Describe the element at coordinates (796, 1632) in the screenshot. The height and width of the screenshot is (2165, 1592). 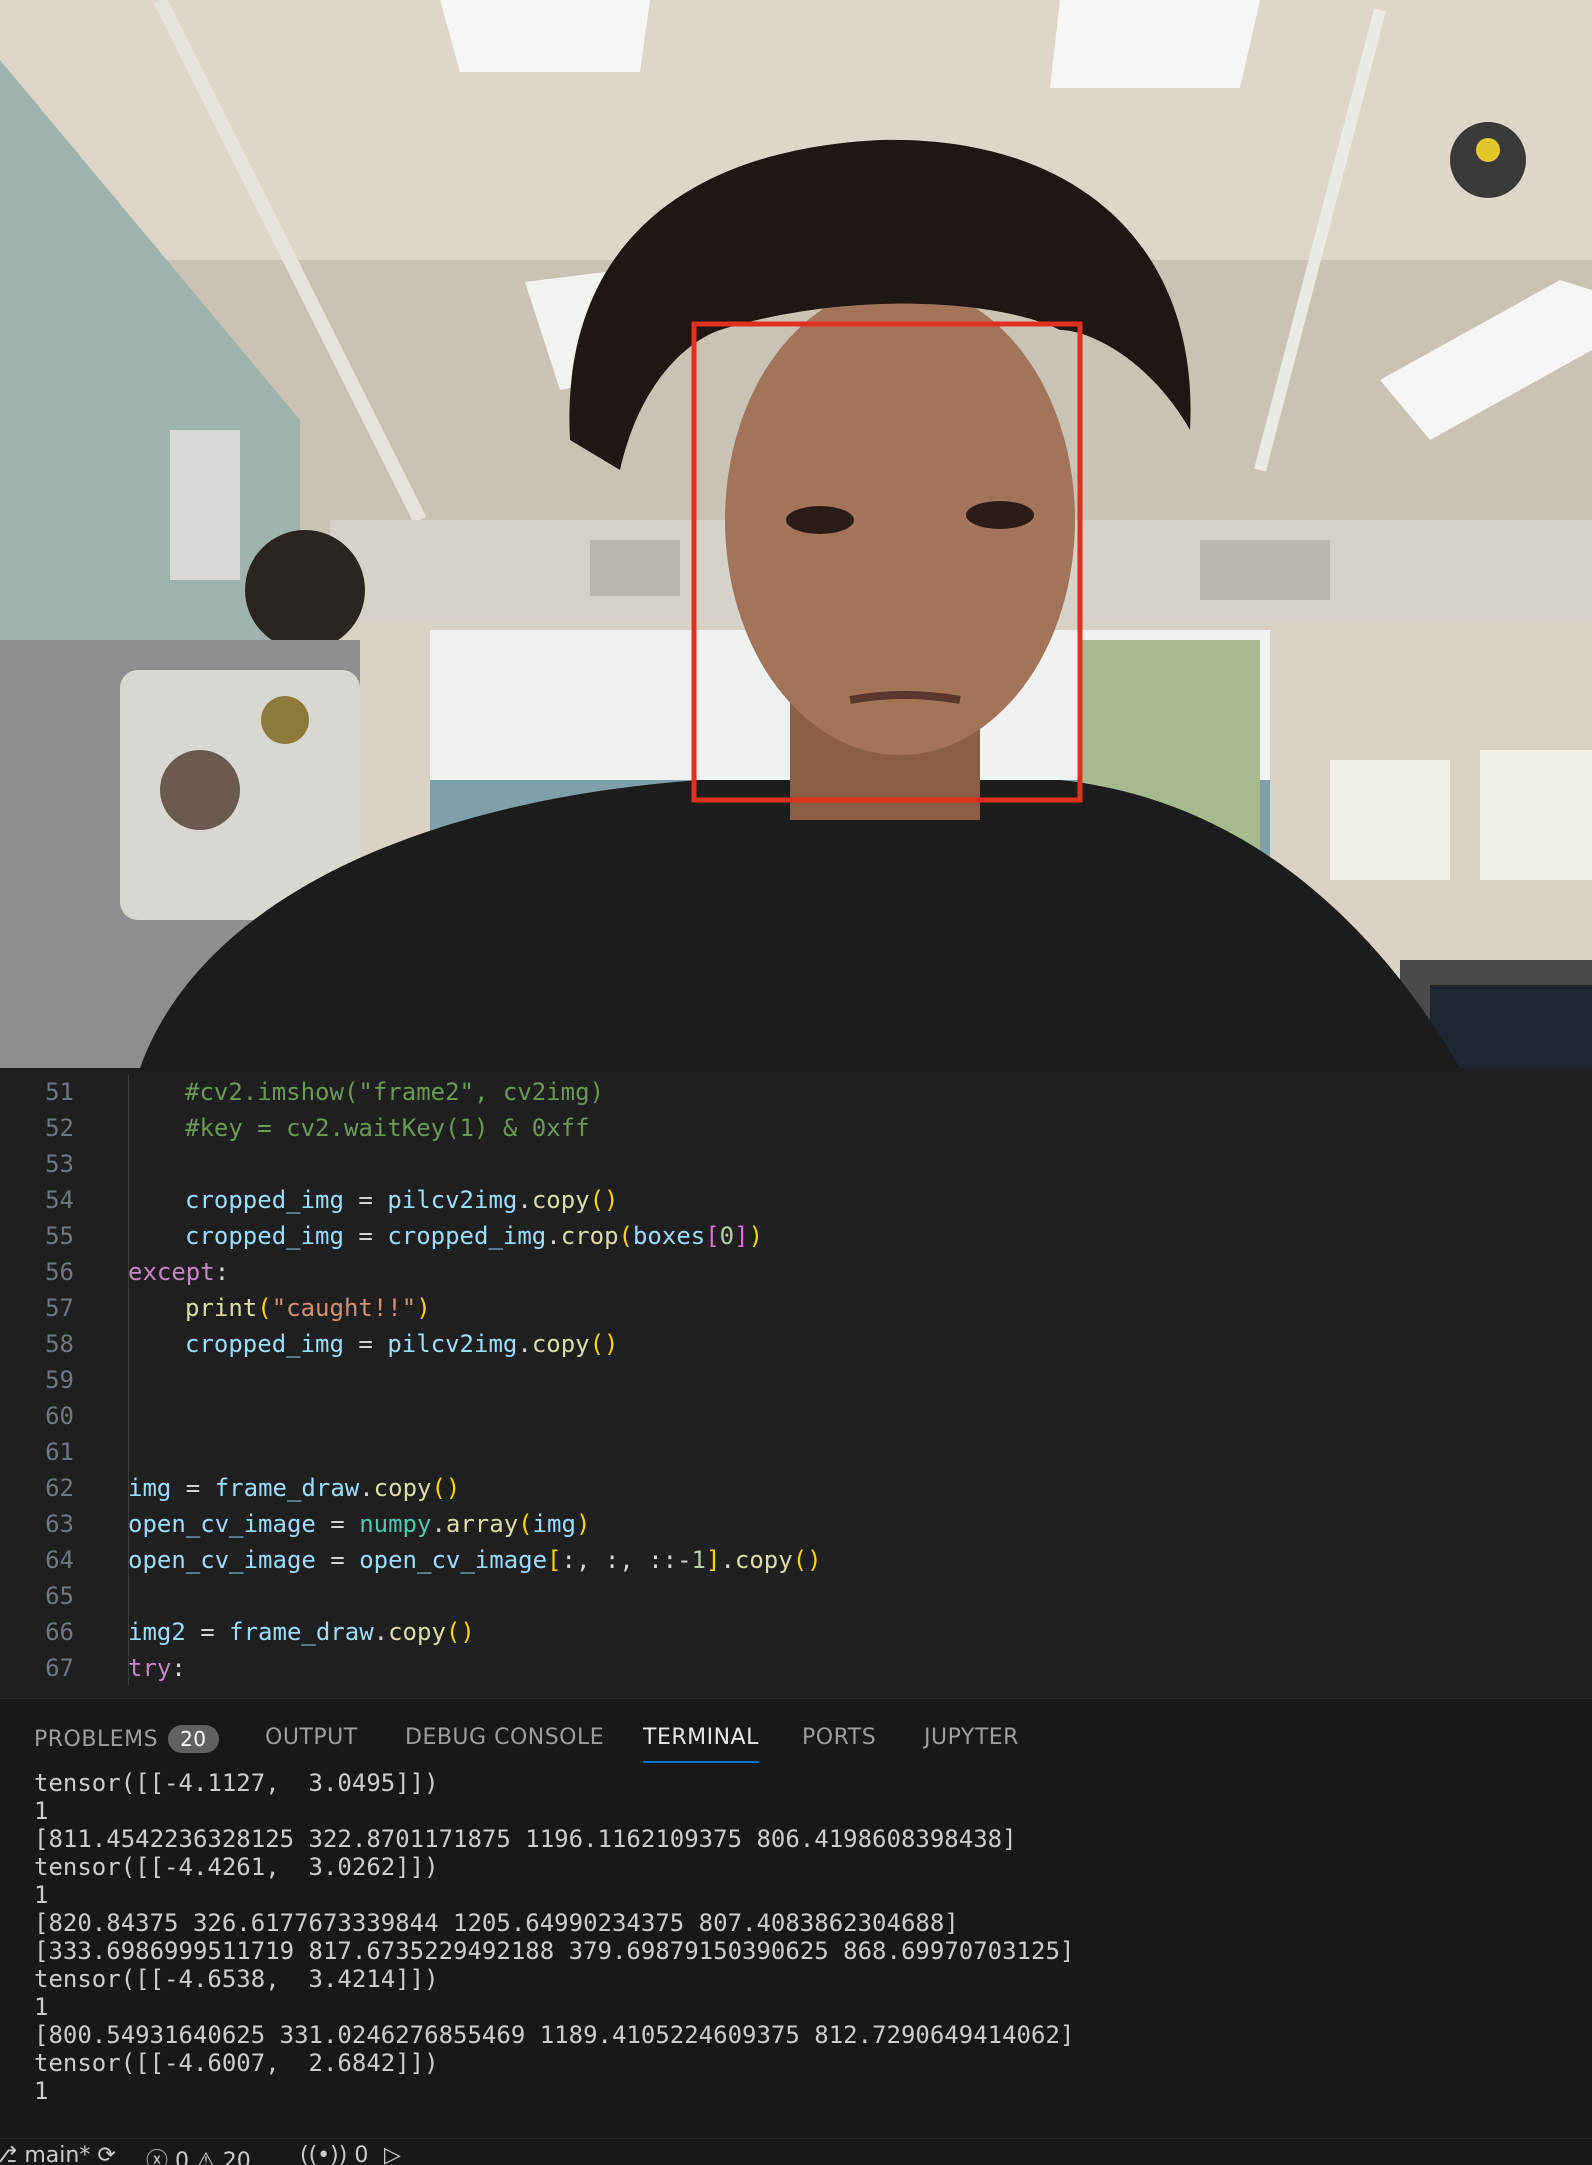
I see `code-line: 66 img2 = frame_draw.copy()` at that location.